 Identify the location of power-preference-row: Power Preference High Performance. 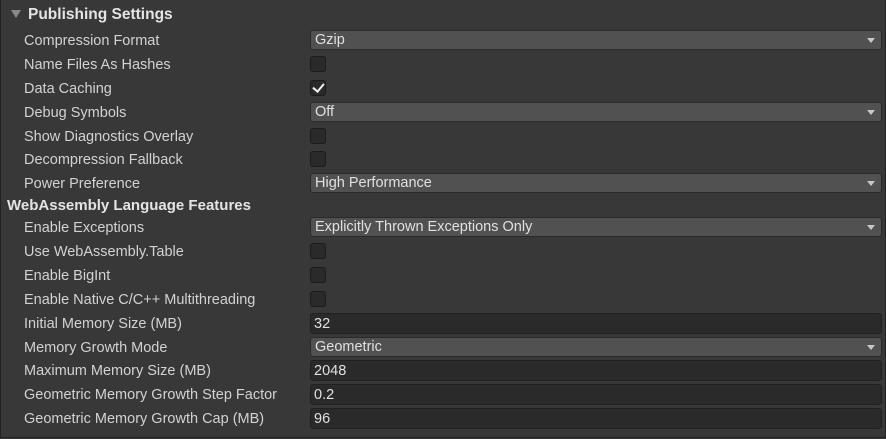
(443, 184).